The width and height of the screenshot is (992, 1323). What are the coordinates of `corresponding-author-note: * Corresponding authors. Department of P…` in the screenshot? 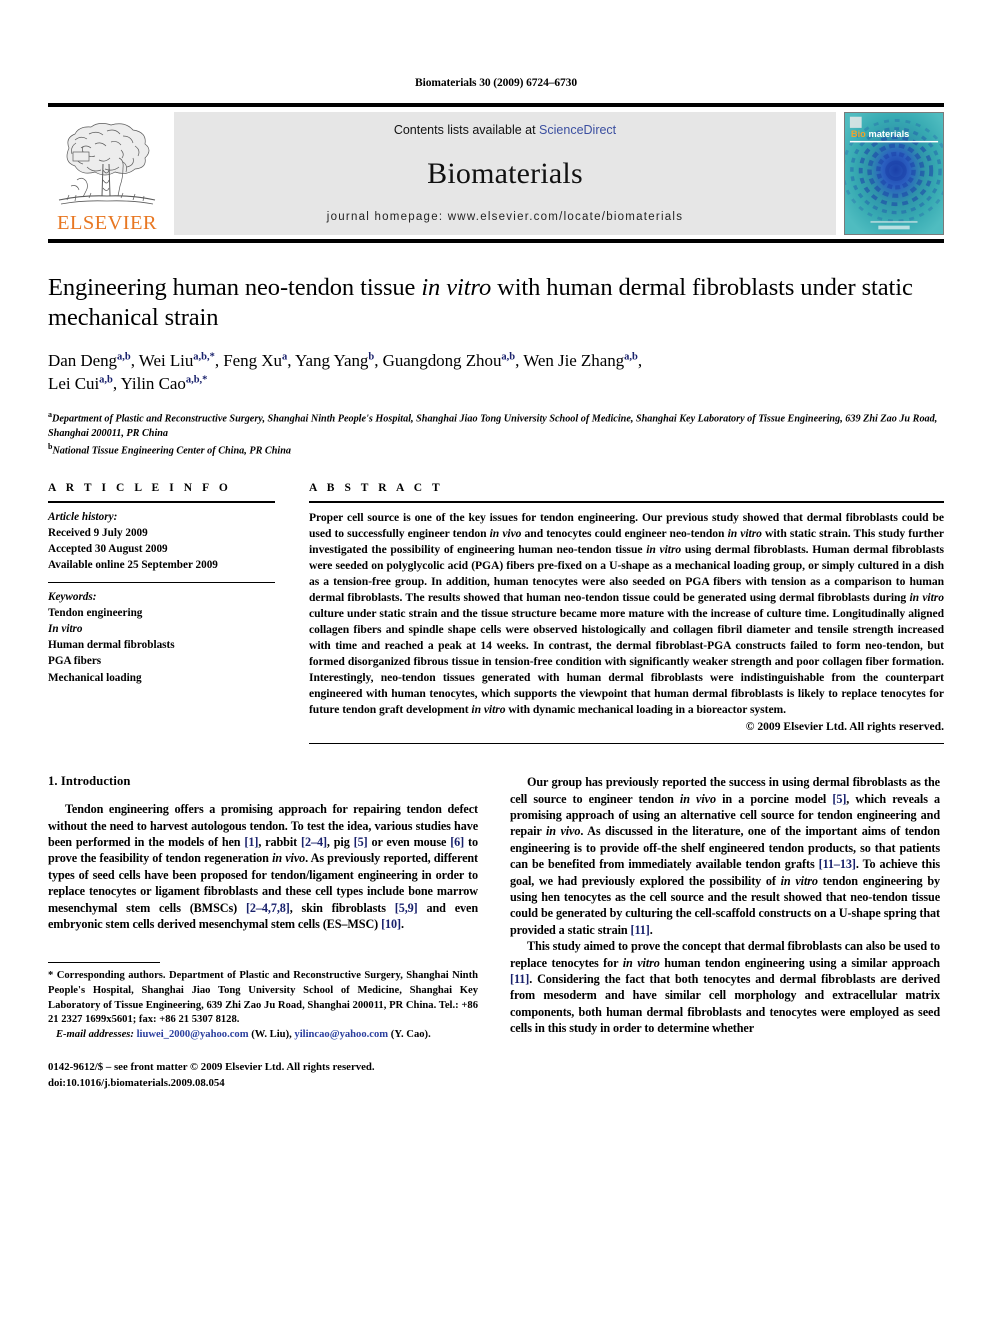 It's located at (263, 998).